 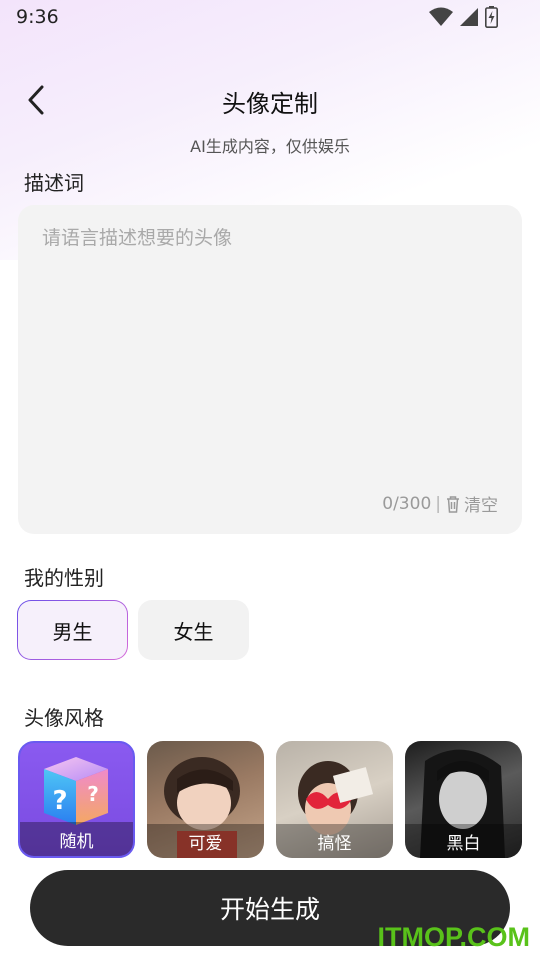 I want to click on gender-option-label: 男生, so click(x=72, y=631).